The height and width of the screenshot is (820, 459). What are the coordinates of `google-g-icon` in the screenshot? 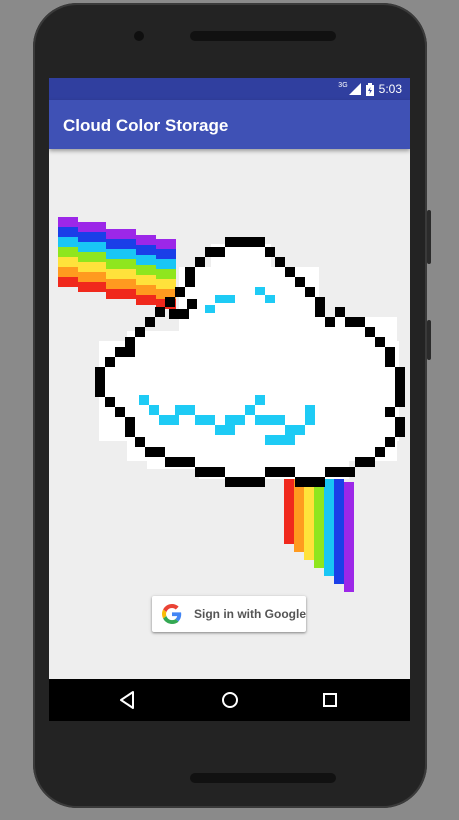 It's located at (172, 614).